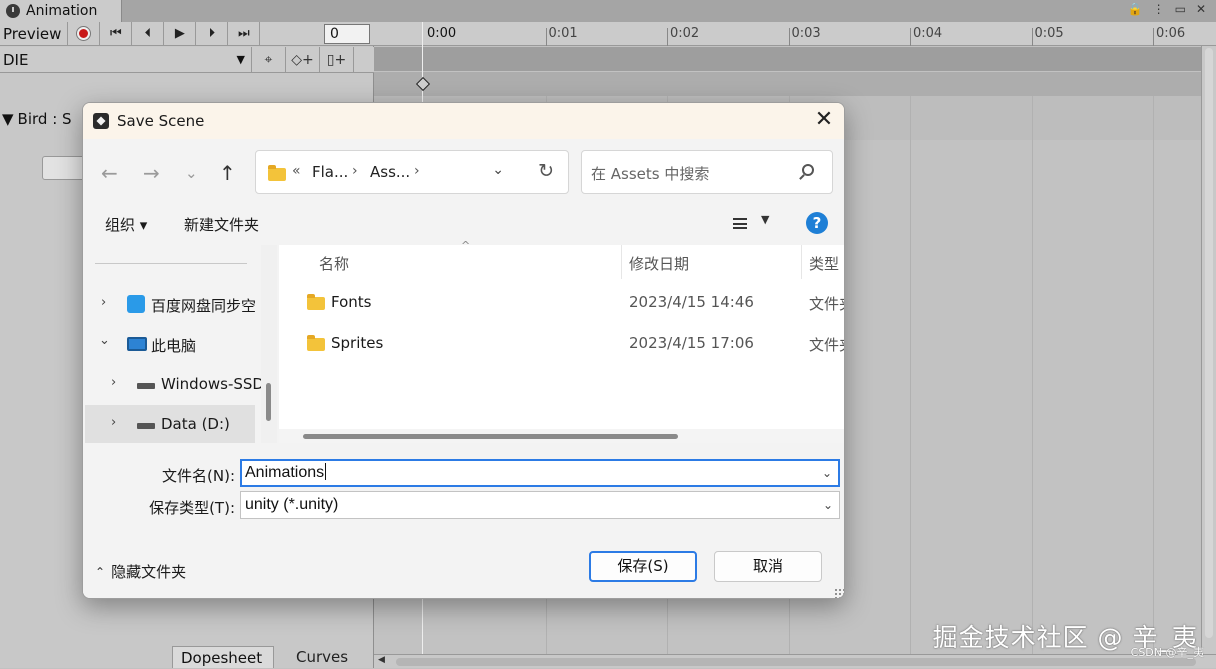 The width and height of the screenshot is (1216, 669). I want to click on play-icon: ▶, so click(179, 33).